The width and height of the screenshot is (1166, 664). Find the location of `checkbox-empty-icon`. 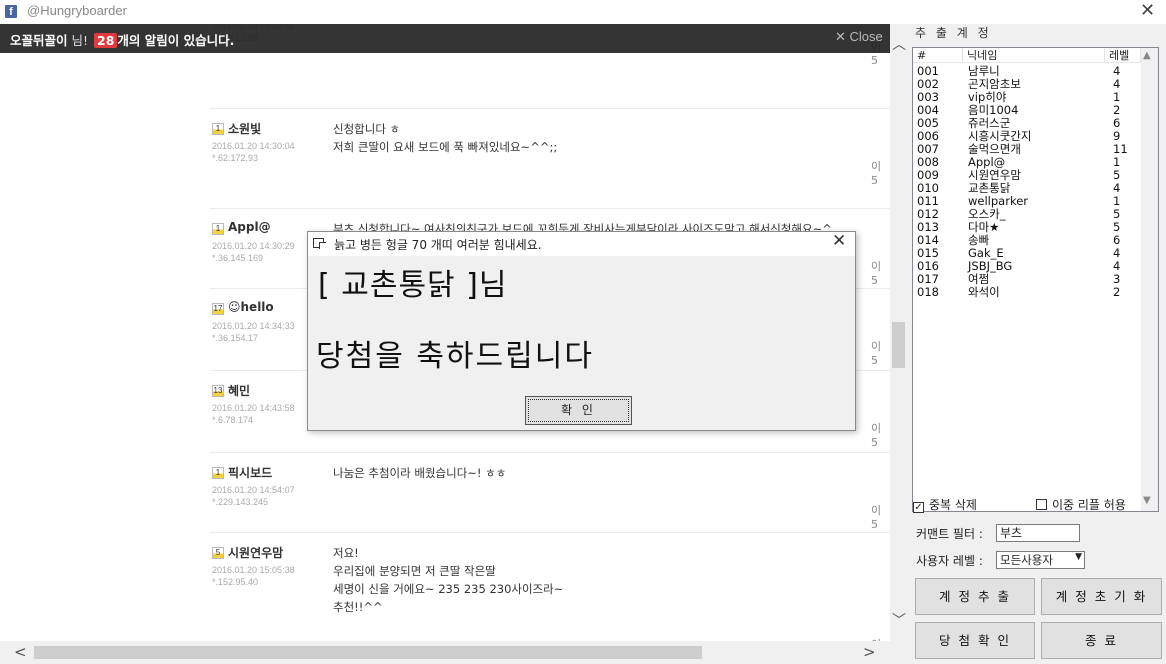

checkbox-empty-icon is located at coordinates (1041, 504).